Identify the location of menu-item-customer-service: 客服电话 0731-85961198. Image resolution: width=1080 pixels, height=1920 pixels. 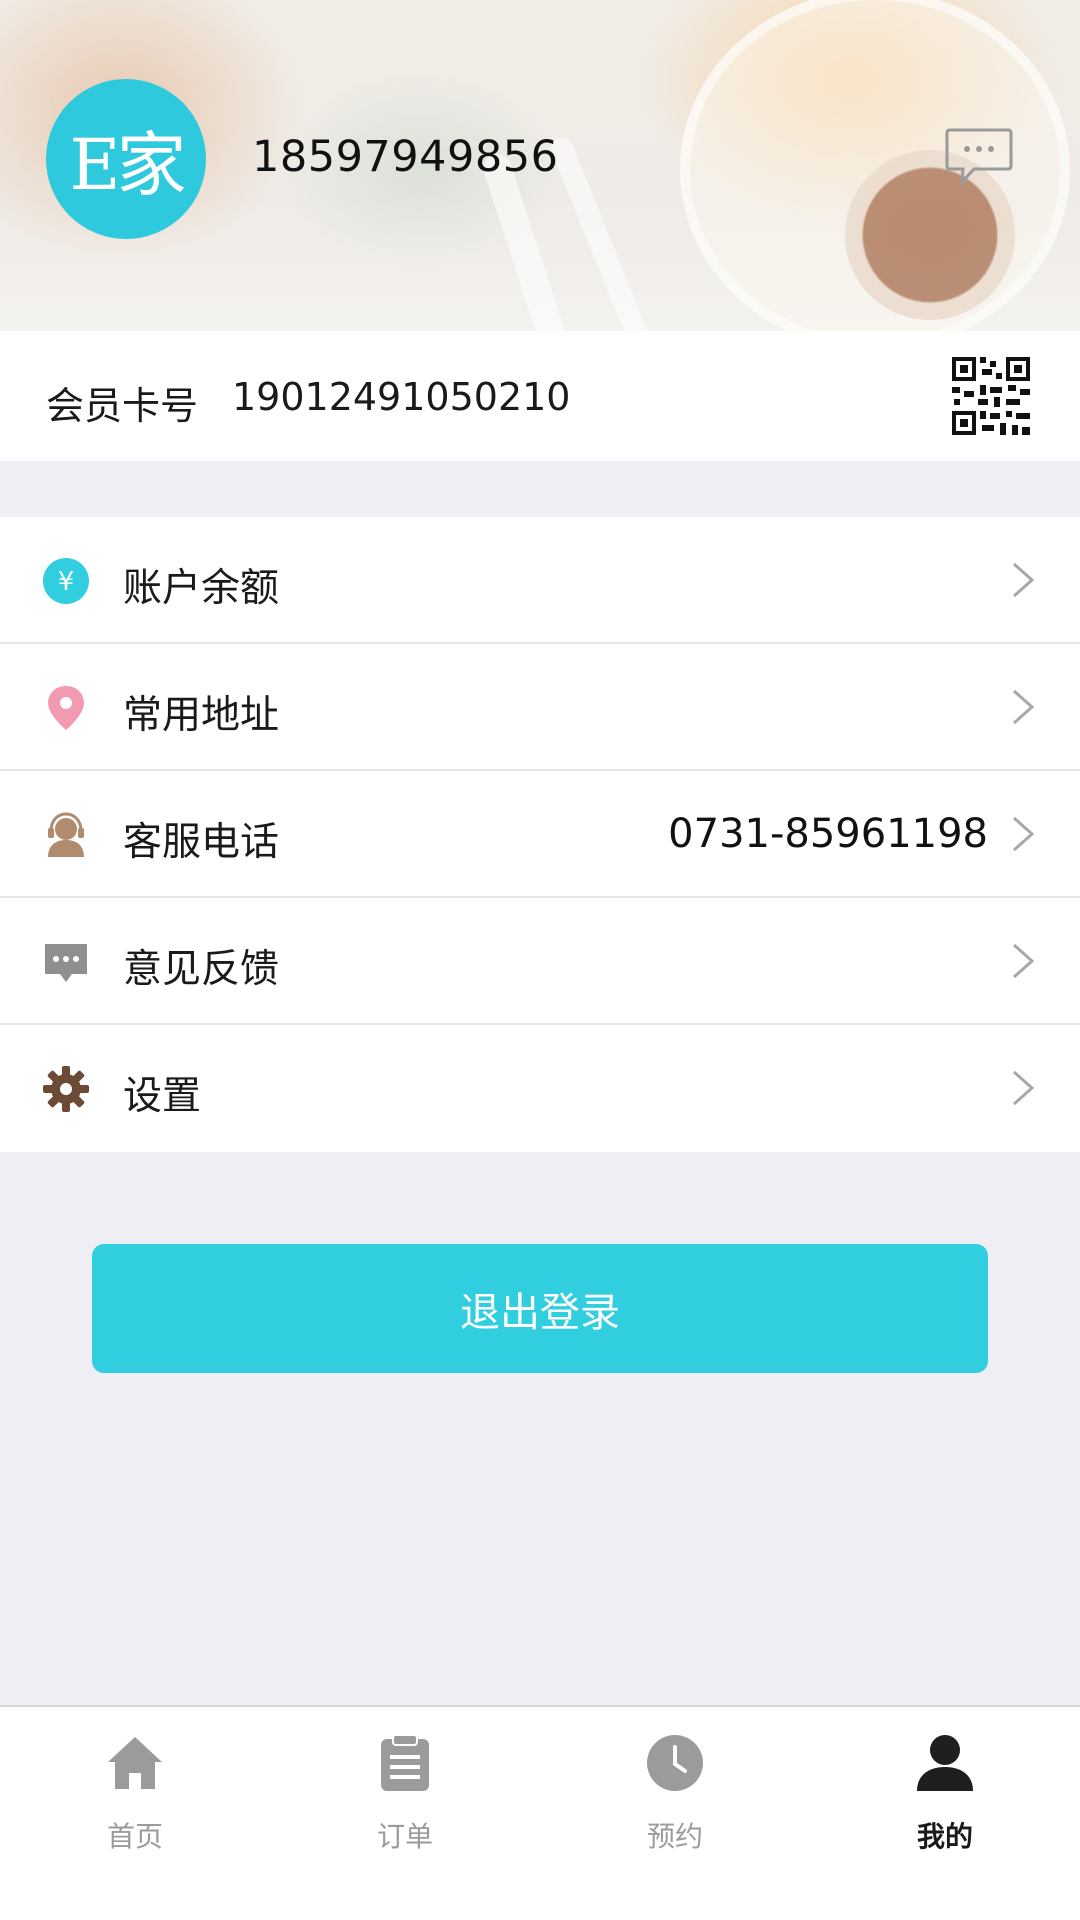
(540, 834).